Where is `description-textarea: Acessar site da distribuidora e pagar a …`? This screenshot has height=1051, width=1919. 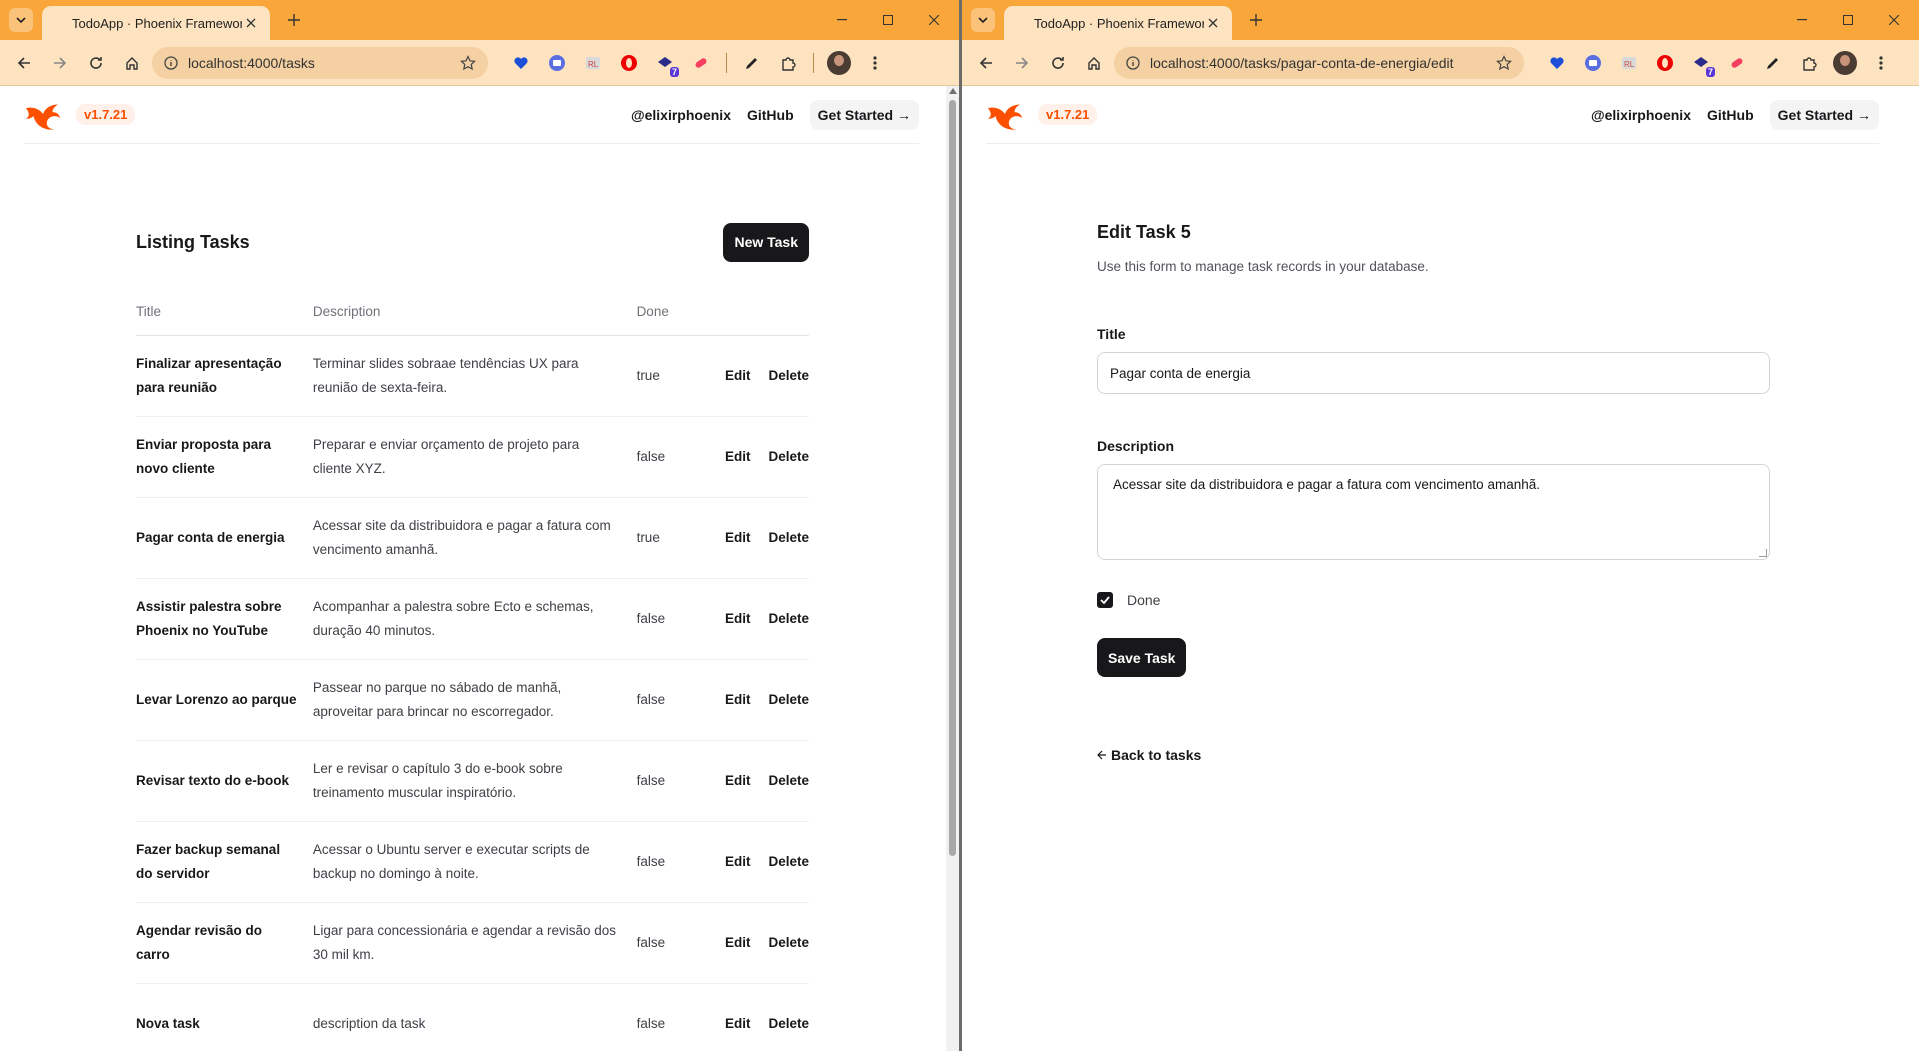 description-textarea: Acessar site da distribuidora e pagar a … is located at coordinates (1433, 512).